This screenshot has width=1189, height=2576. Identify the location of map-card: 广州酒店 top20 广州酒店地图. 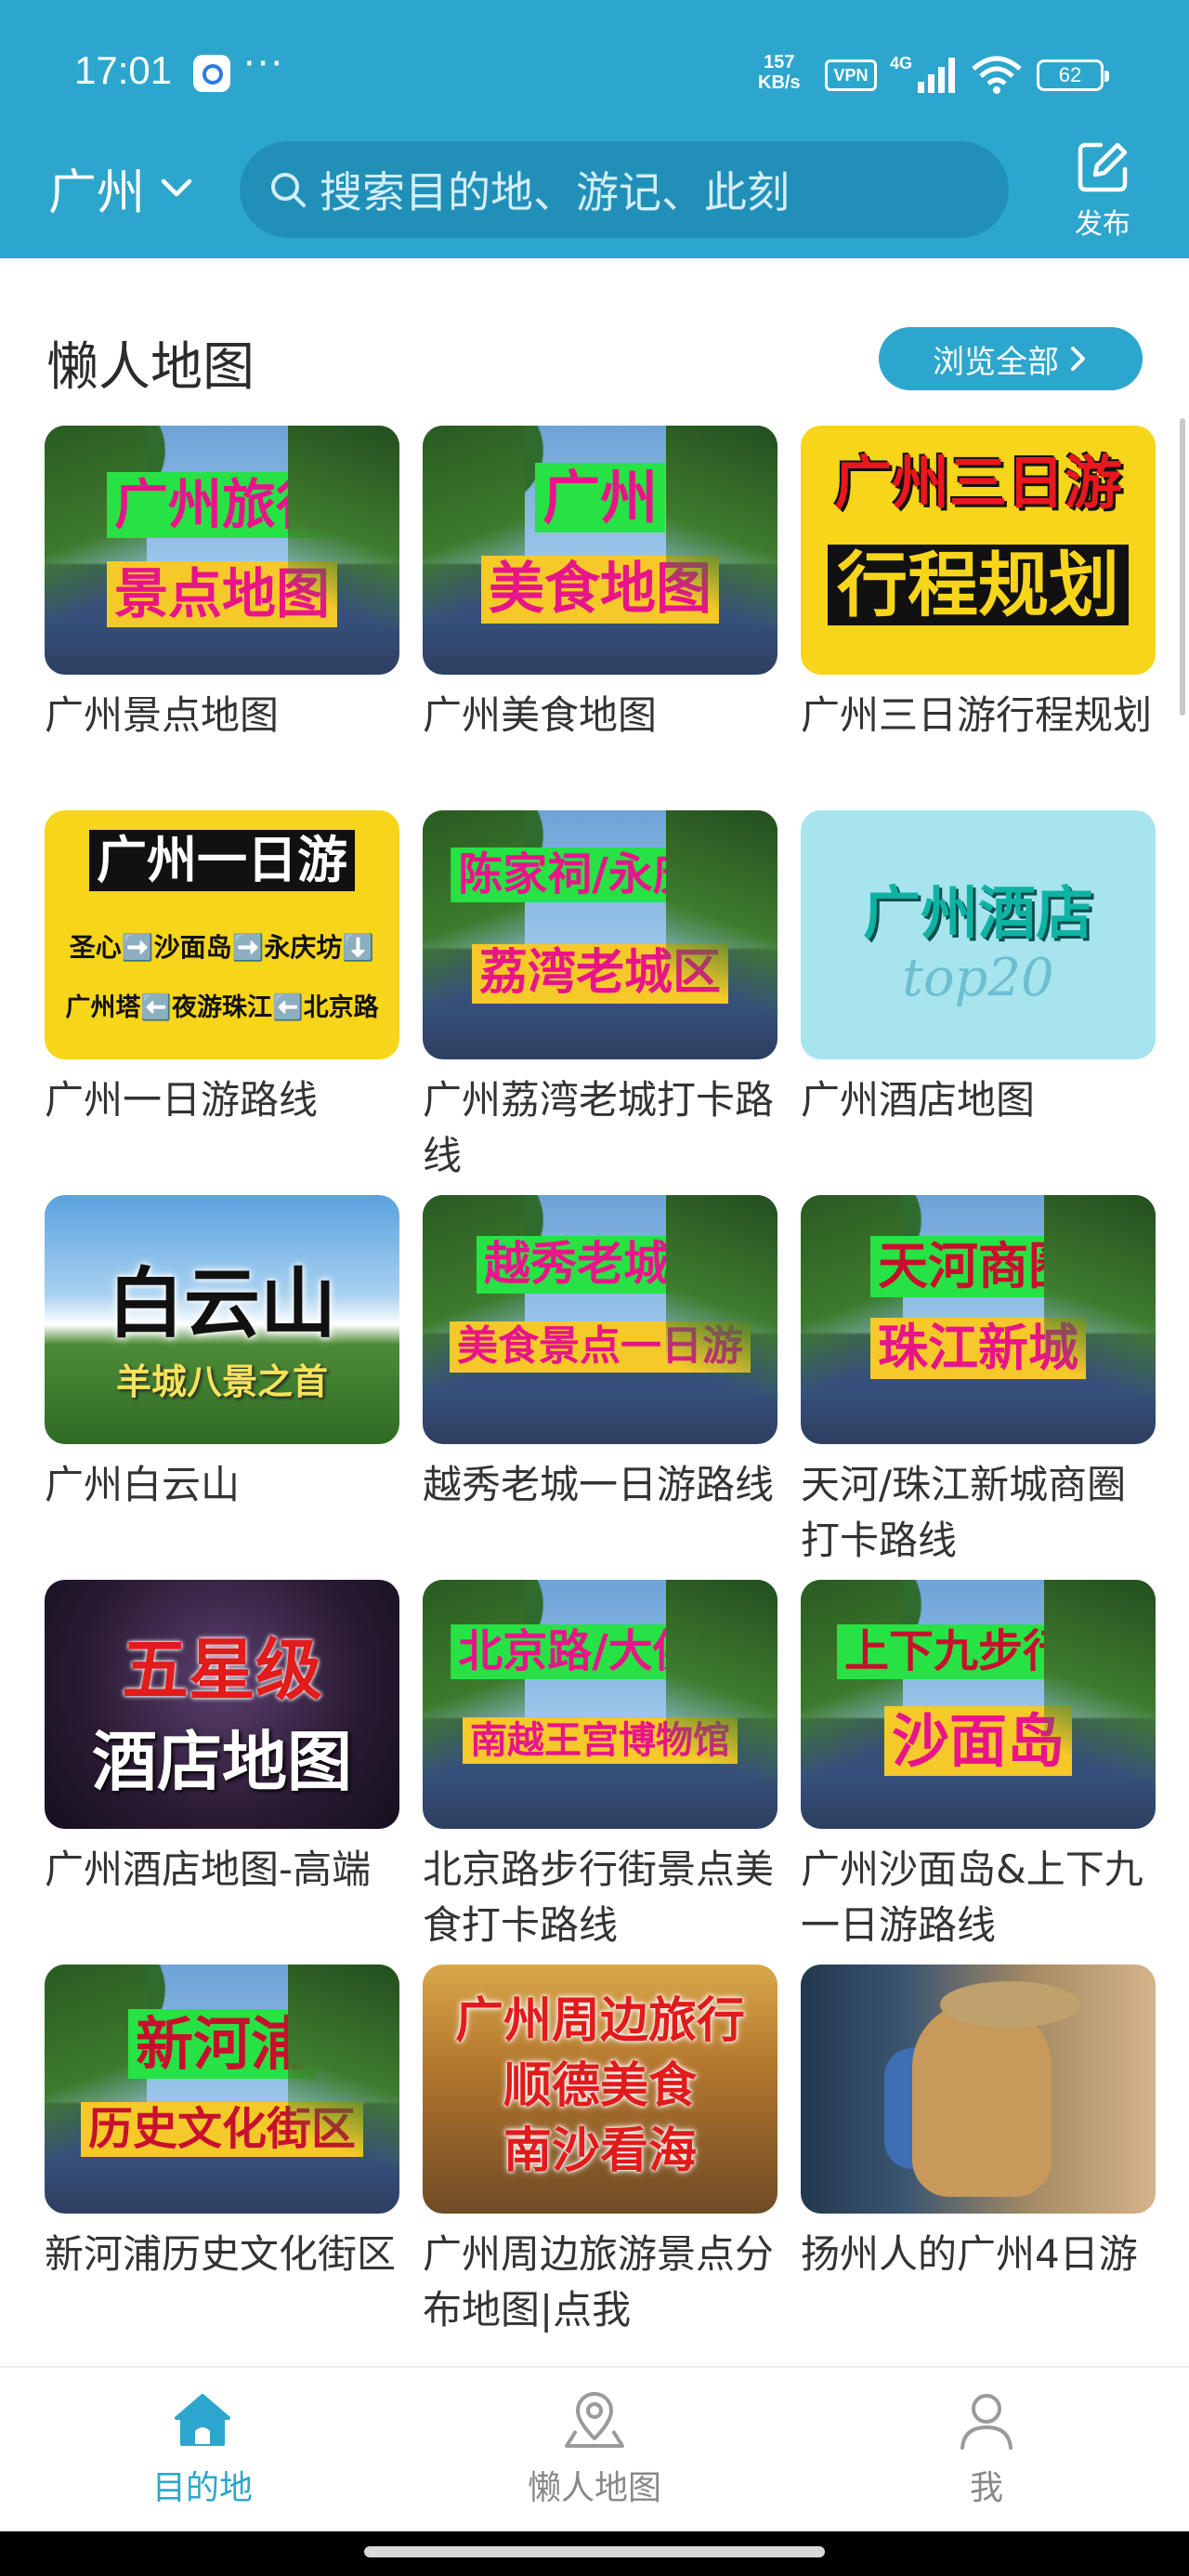
(979, 969).